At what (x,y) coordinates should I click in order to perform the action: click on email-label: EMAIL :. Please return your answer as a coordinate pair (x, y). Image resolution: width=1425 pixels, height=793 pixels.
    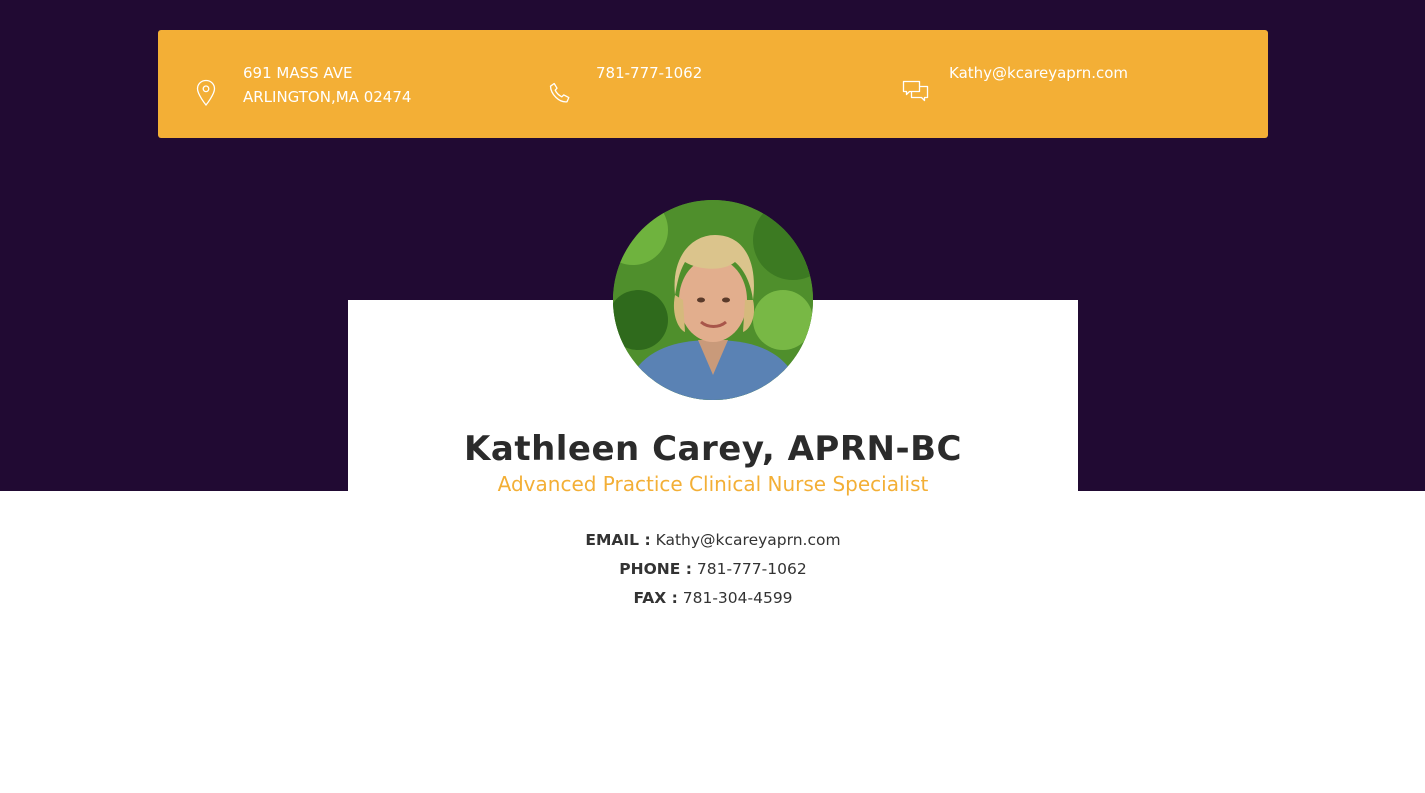
    Looking at the image, I should click on (618, 540).